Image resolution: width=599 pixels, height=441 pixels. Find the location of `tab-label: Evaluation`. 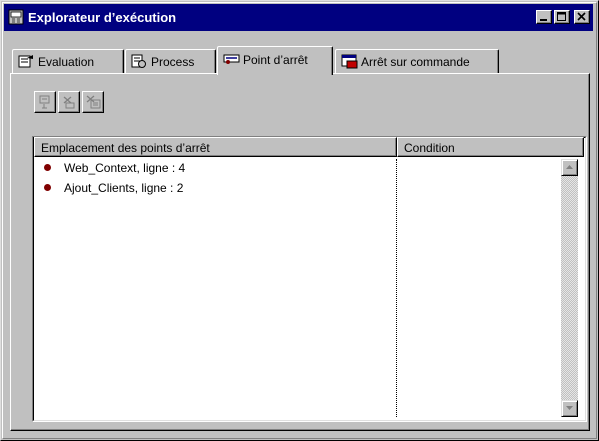

tab-label: Evaluation is located at coordinates (66, 62).